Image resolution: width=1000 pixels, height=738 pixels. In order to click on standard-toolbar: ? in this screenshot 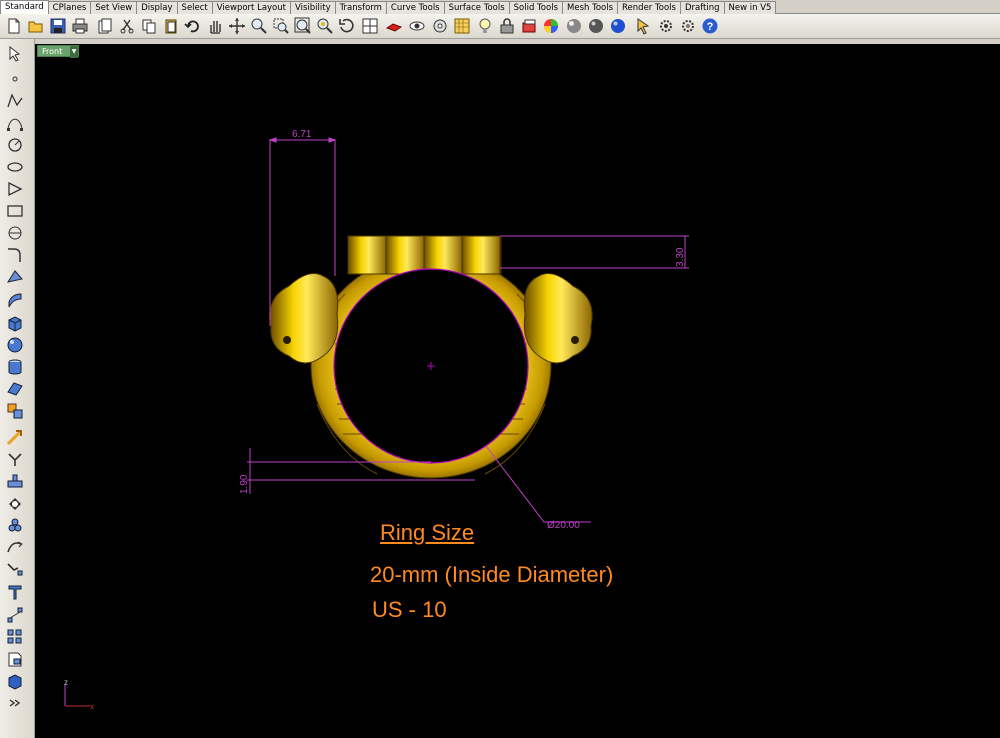, I will do `click(500, 26)`.